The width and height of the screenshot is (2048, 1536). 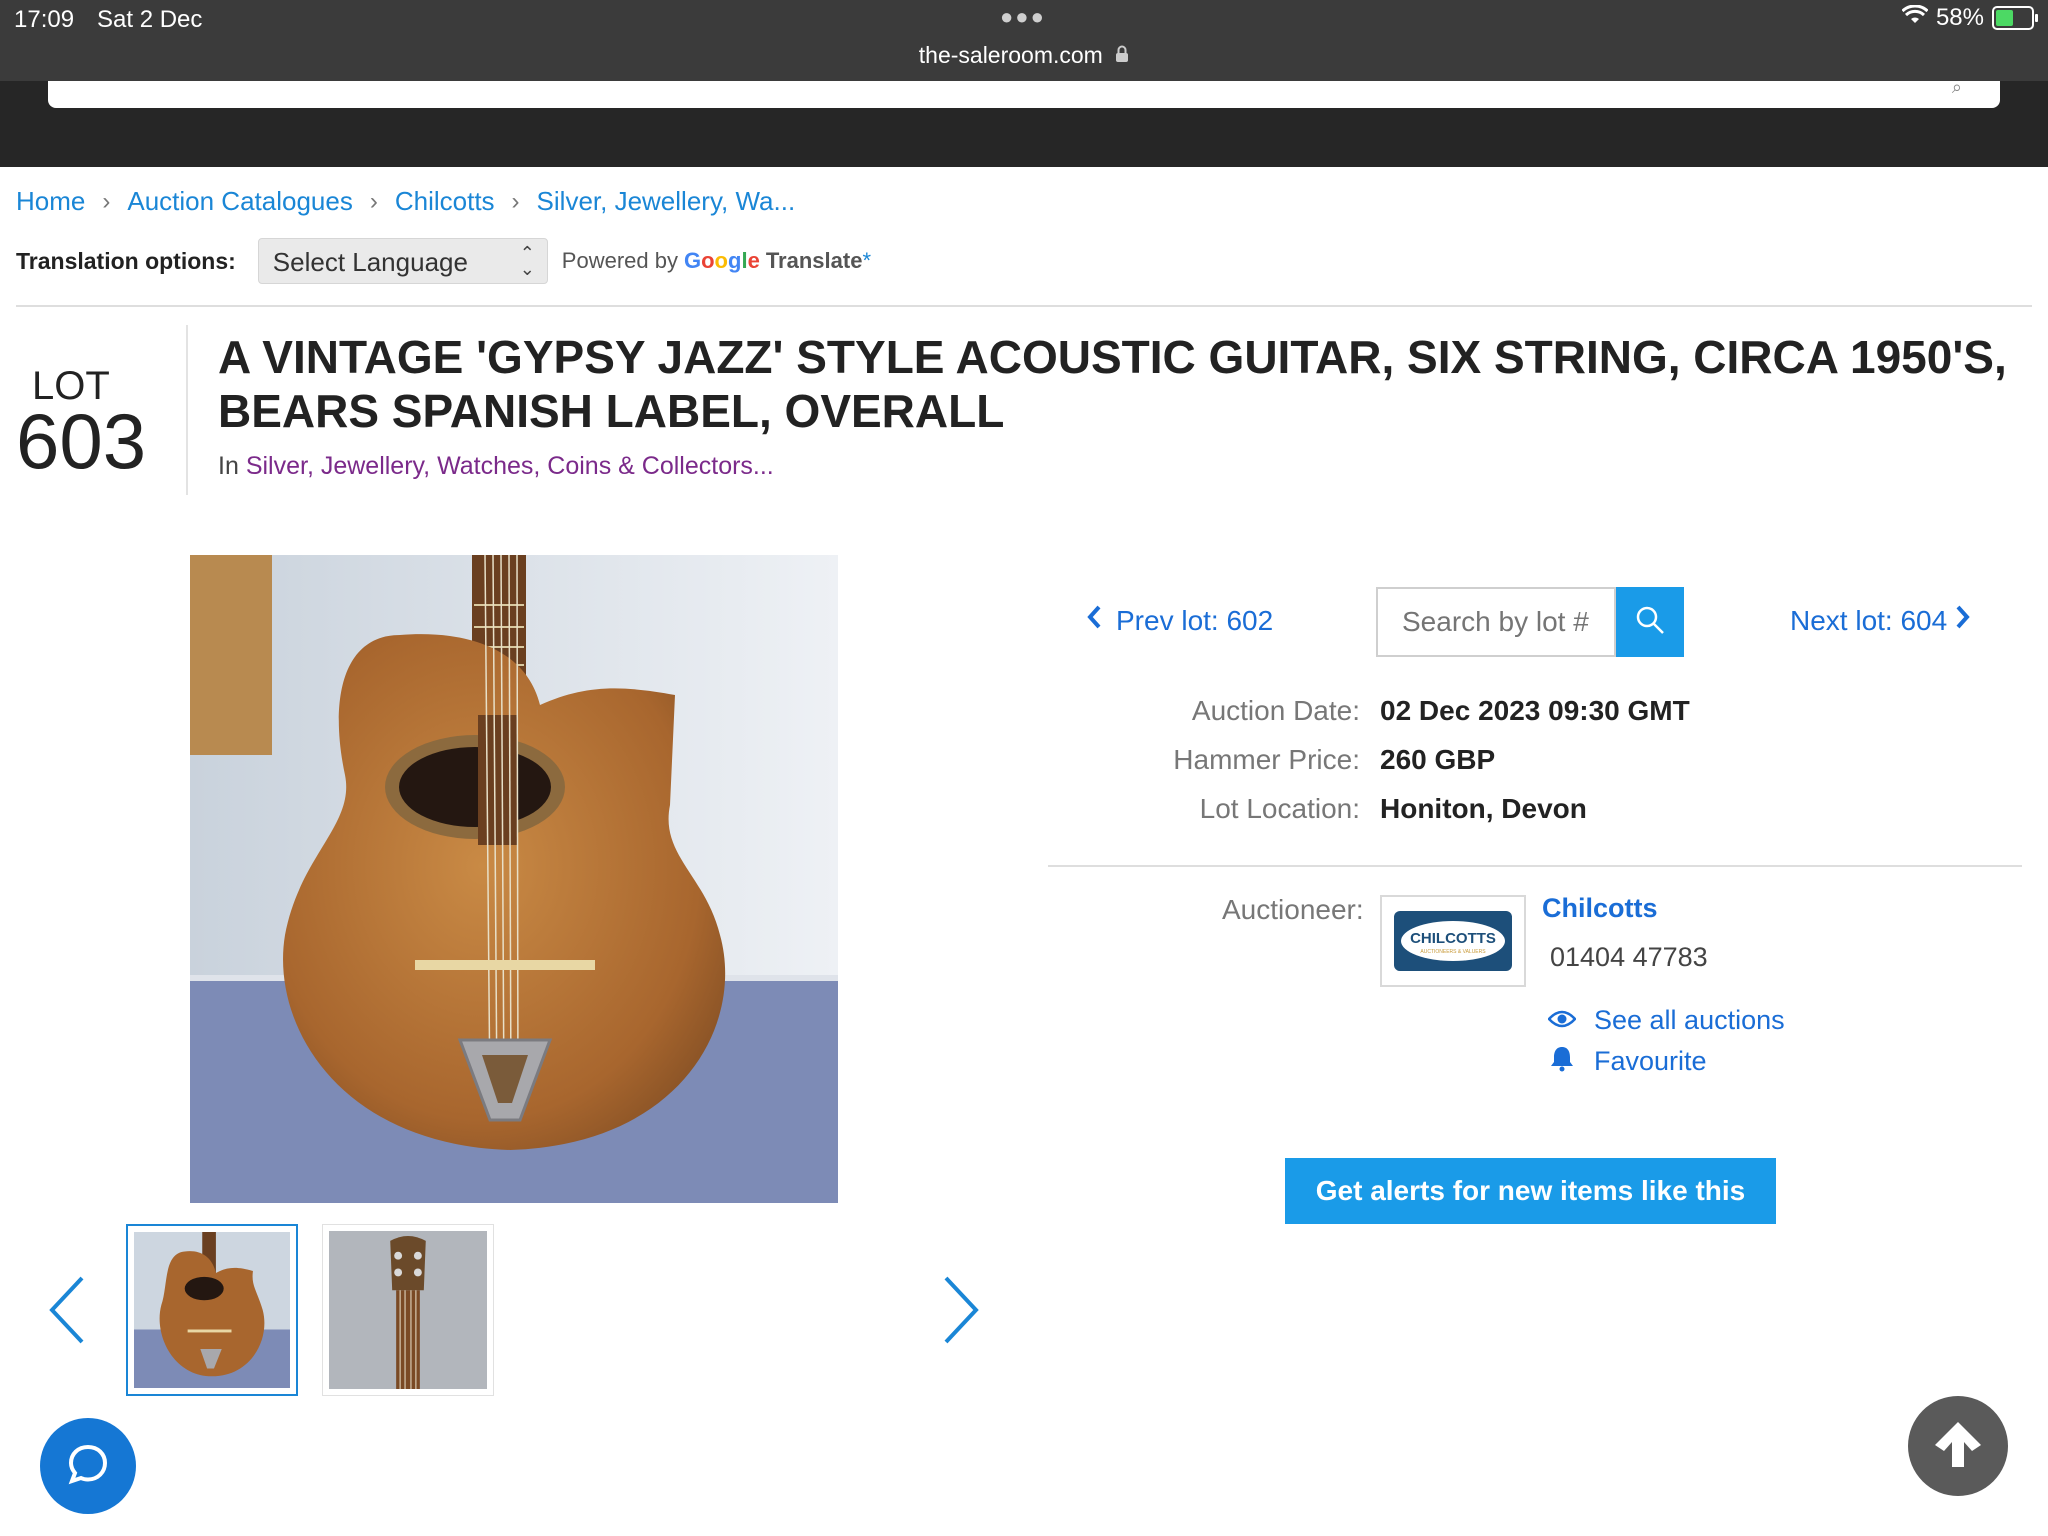 What do you see at coordinates (1279, 808) in the screenshot?
I see `detail-label: Lot Location:` at bounding box center [1279, 808].